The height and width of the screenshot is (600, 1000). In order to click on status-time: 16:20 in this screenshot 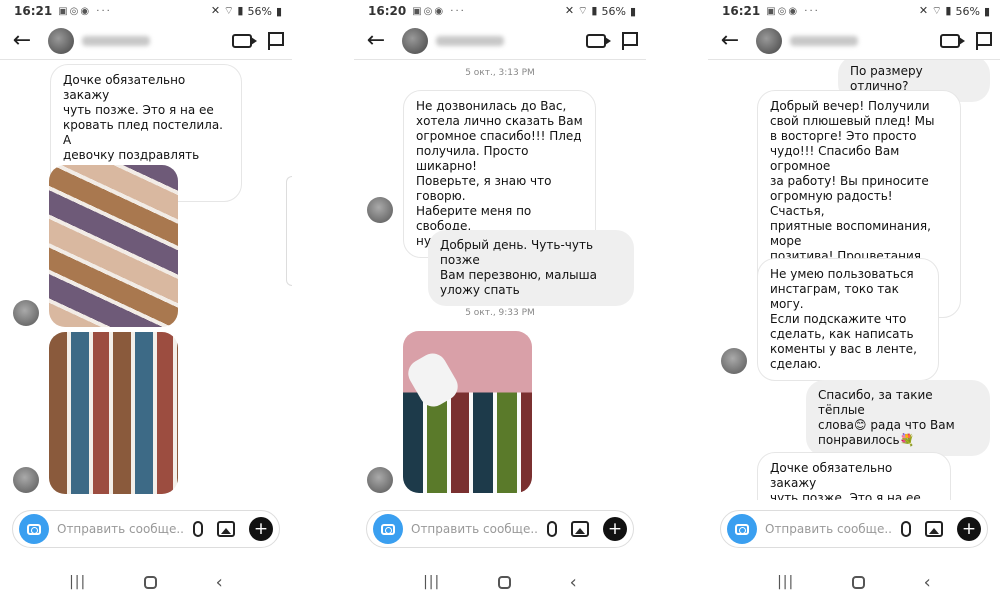, I will do `click(387, 11)`.